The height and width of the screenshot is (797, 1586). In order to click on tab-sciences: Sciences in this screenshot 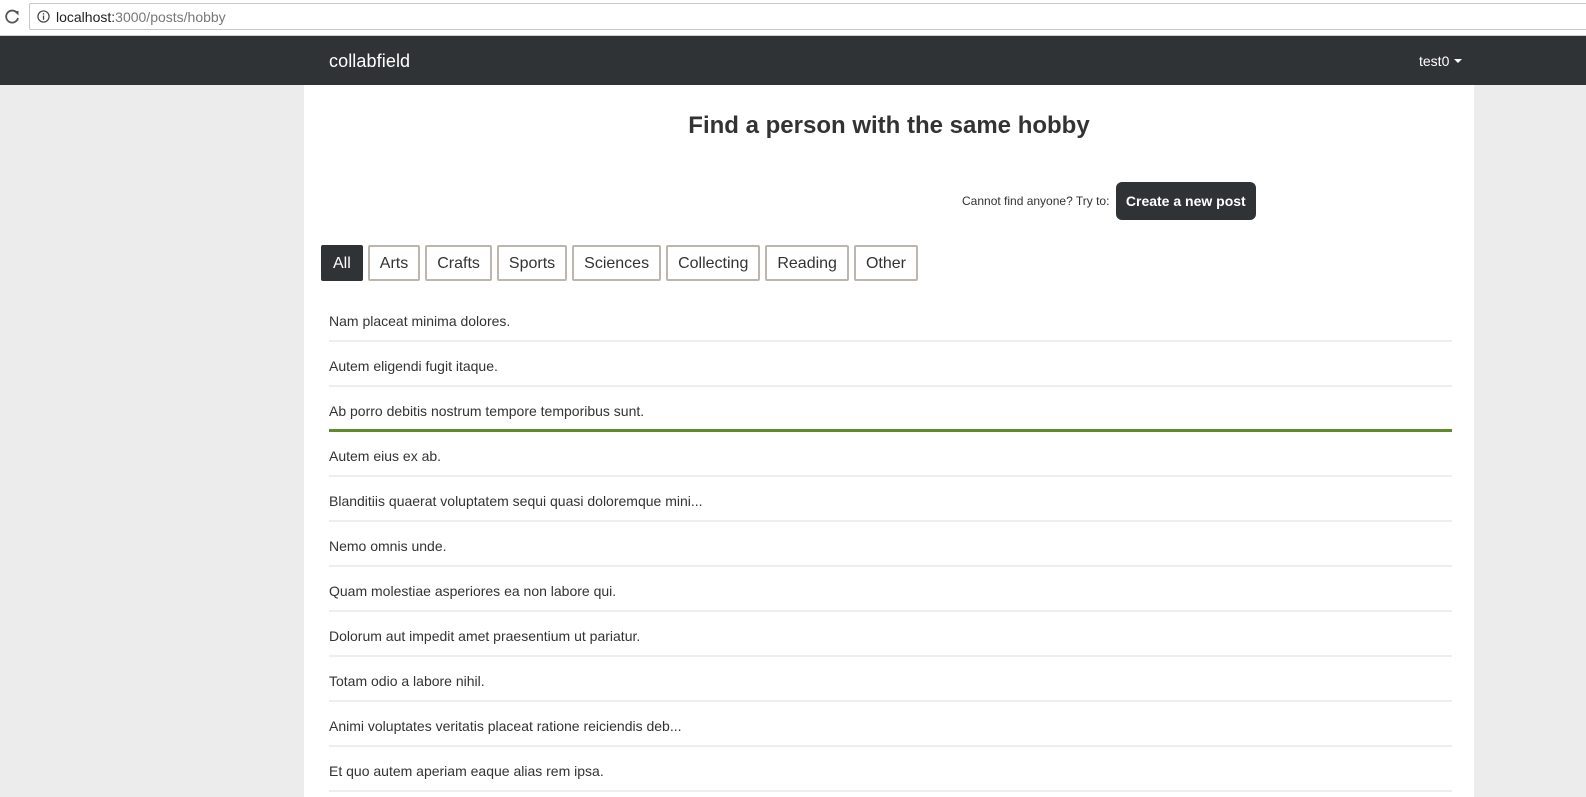, I will do `click(617, 263)`.